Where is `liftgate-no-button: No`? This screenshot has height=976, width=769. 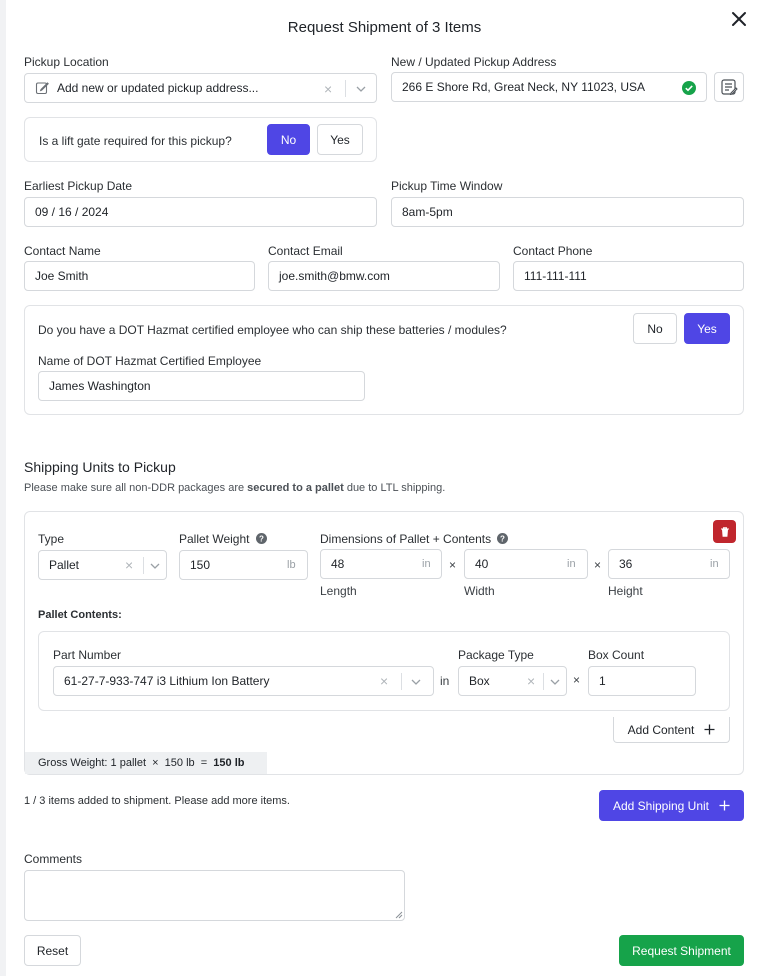
liftgate-no-button: No is located at coordinates (288, 139).